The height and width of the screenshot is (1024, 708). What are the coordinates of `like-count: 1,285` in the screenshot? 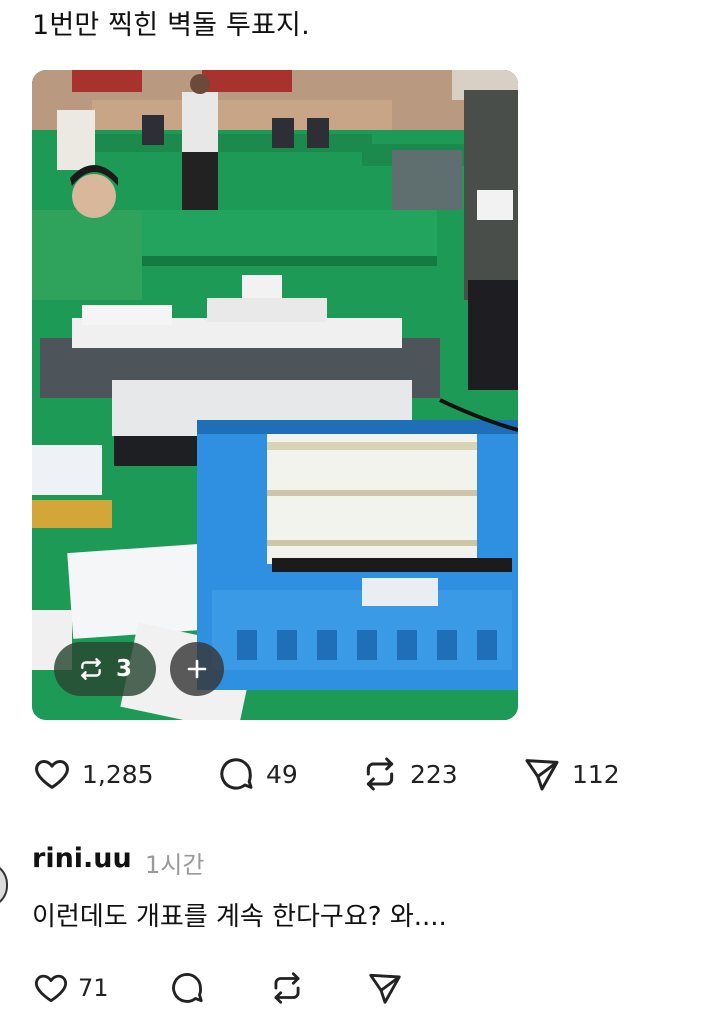 It's located at (118, 774).